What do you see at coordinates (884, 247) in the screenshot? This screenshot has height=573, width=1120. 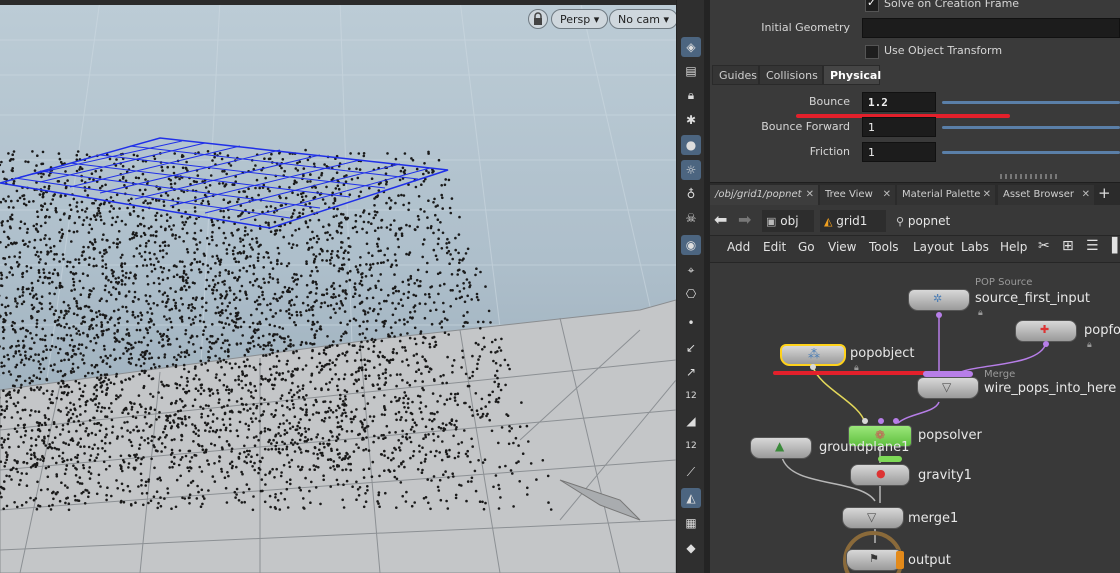 I see `menu-tools: Tools` at bounding box center [884, 247].